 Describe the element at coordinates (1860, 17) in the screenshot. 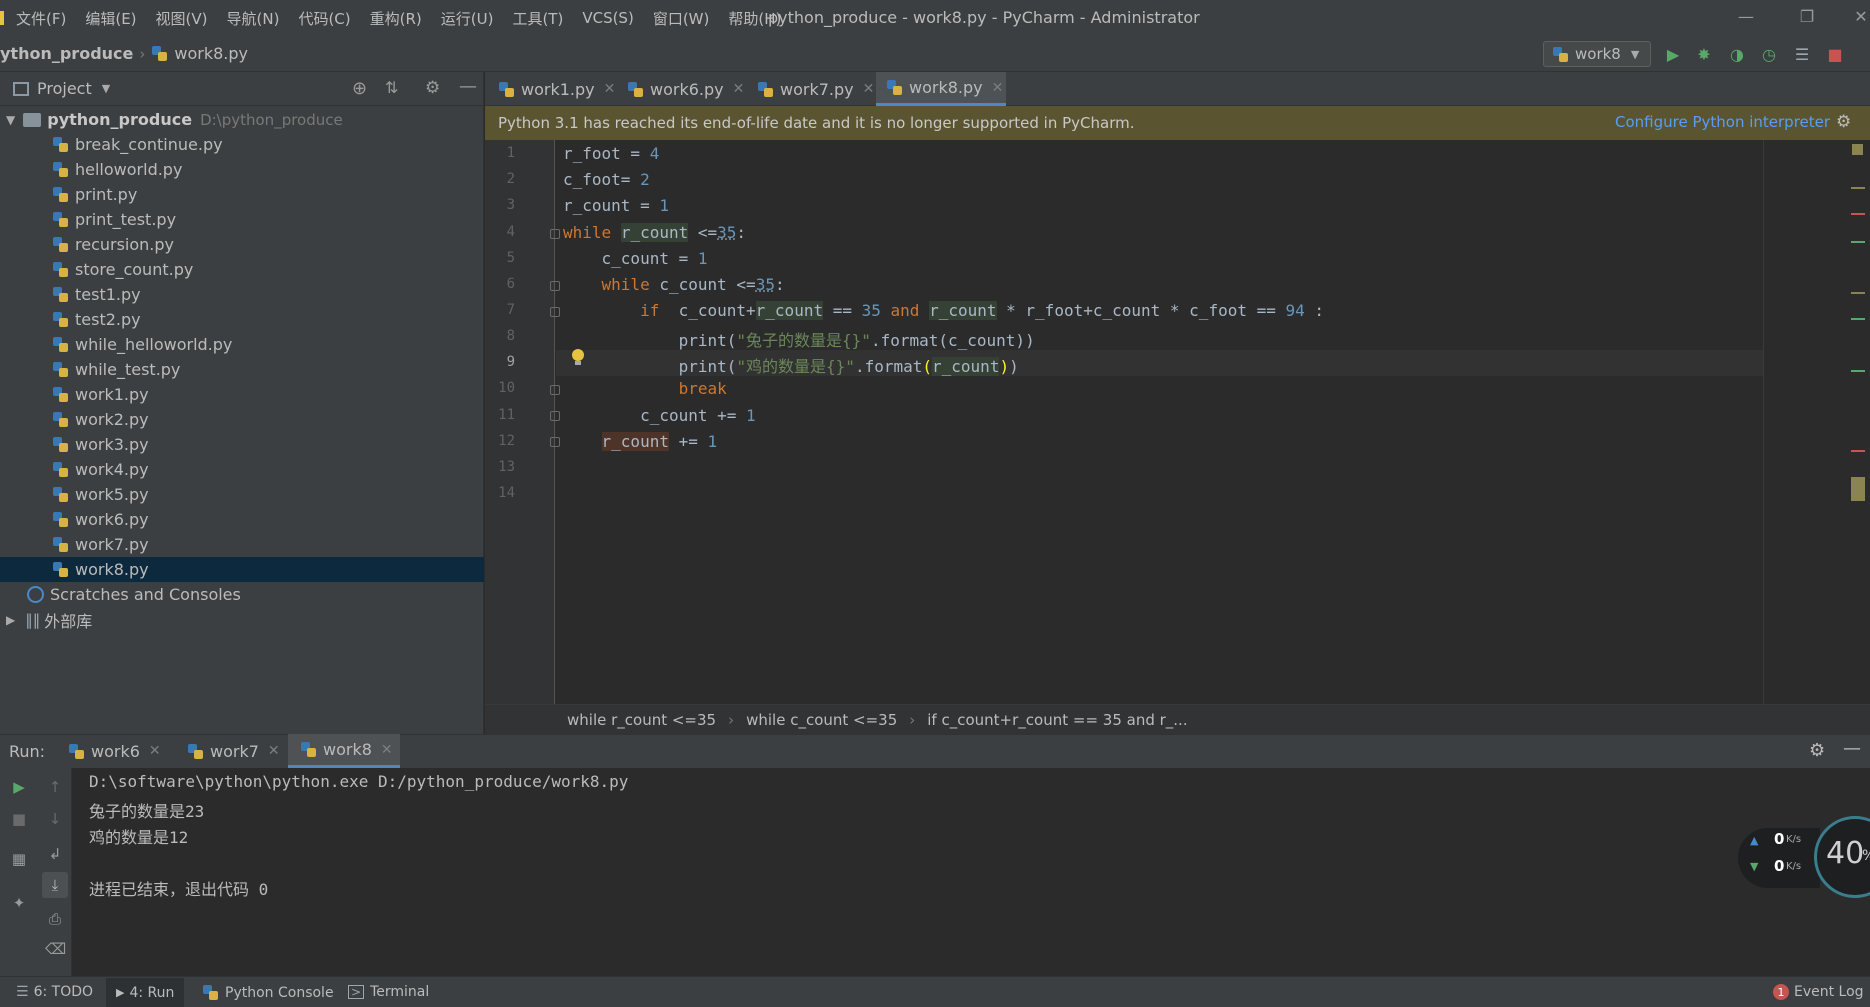

I see `close-window-icon: ✕` at that location.